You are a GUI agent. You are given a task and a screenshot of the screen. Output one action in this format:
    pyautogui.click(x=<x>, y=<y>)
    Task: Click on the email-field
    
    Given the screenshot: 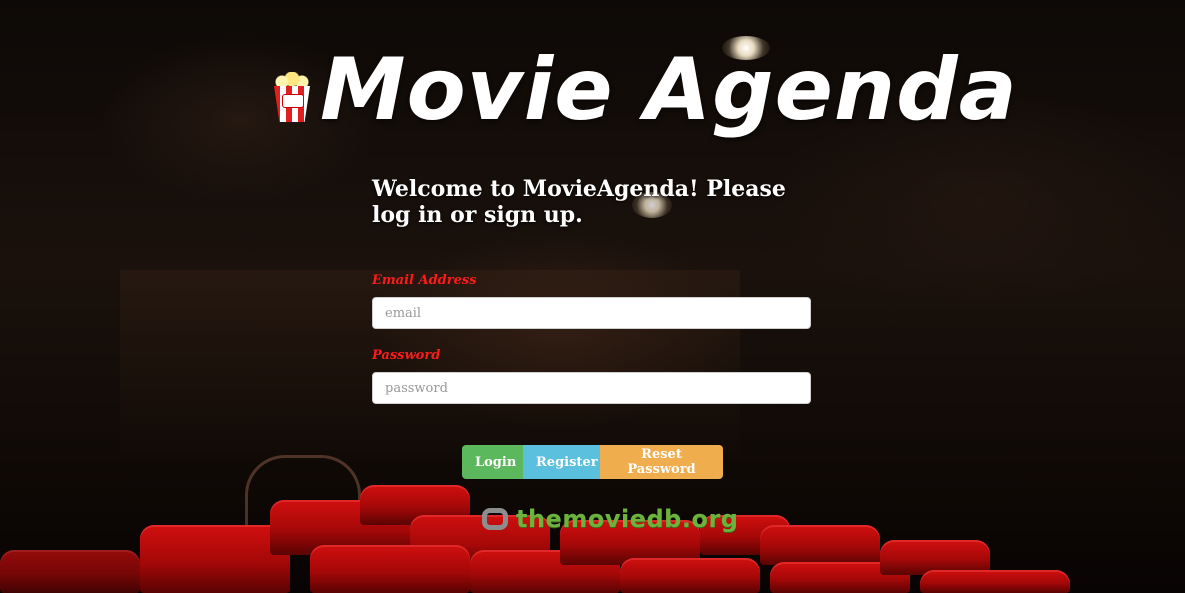 What is the action you would take?
    pyautogui.click(x=591, y=313)
    